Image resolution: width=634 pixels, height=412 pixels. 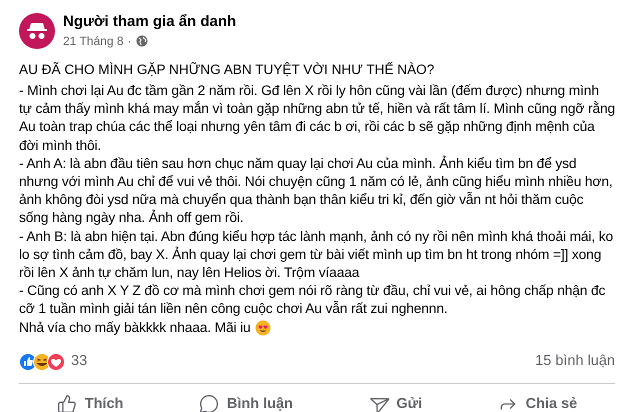 What do you see at coordinates (66, 403) in the screenshot?
I see `thumbs-up-icon` at bounding box center [66, 403].